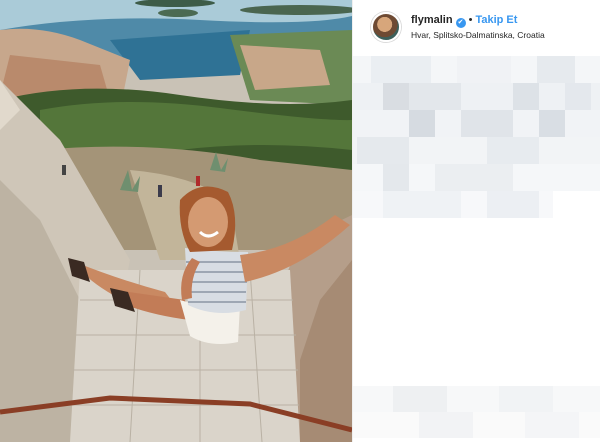 This screenshot has height=442, width=600. What do you see at coordinates (386, 27) in the screenshot?
I see `user-avatar-photo-icon` at bounding box center [386, 27].